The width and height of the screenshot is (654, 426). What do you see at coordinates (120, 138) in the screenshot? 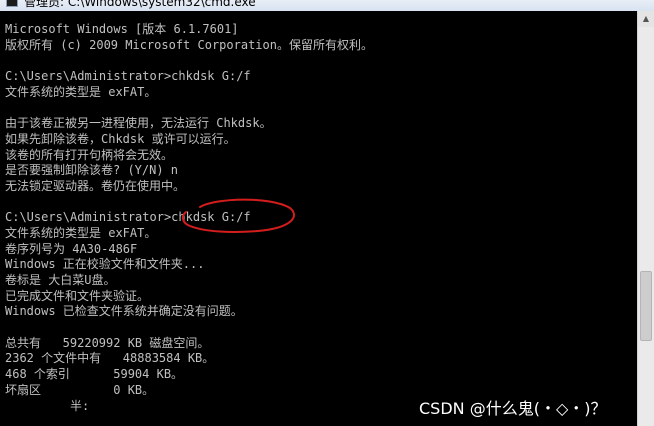
I see `console-line: 如果先卸除该卷，Chkdsk 或许可以运行。` at bounding box center [120, 138].